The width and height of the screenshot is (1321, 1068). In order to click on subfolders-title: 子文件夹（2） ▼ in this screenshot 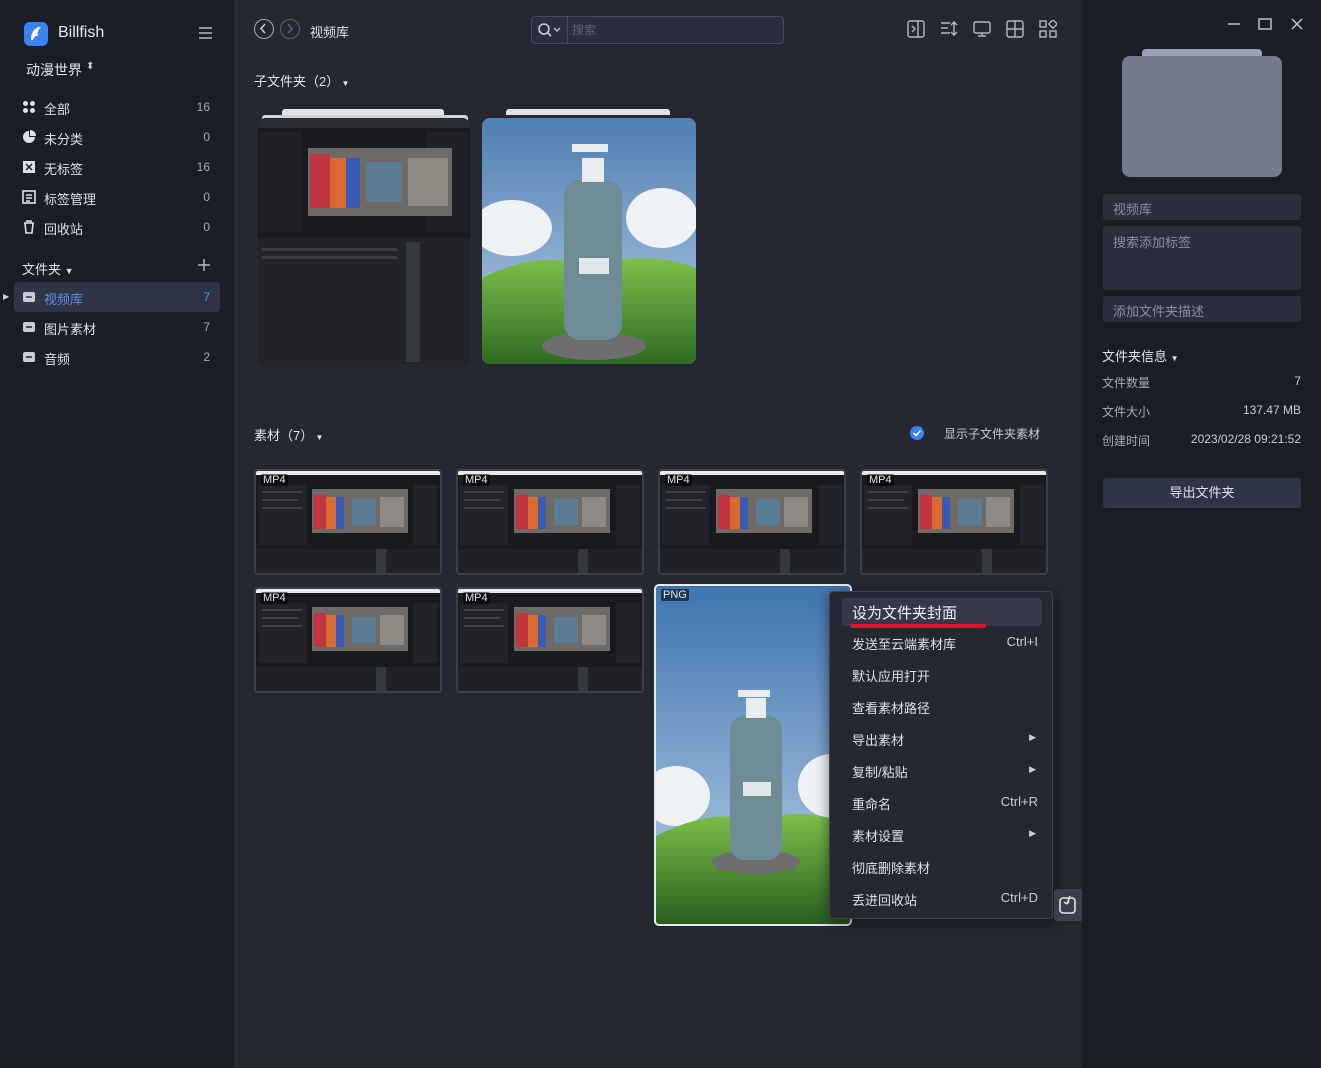, I will do `click(301, 80)`.